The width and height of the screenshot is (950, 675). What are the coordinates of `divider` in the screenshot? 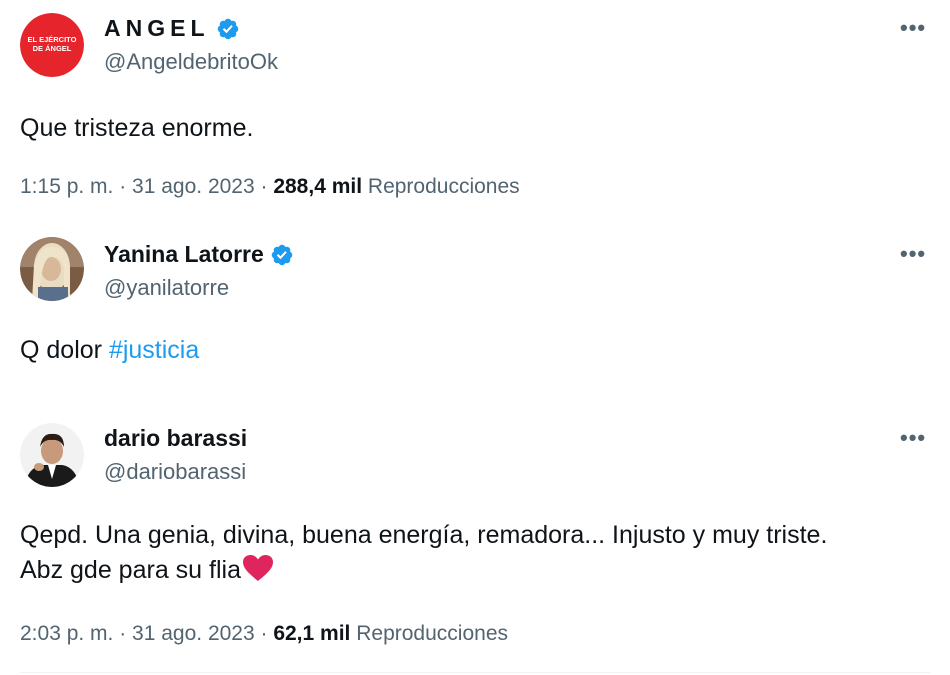 It's located at (475, 672).